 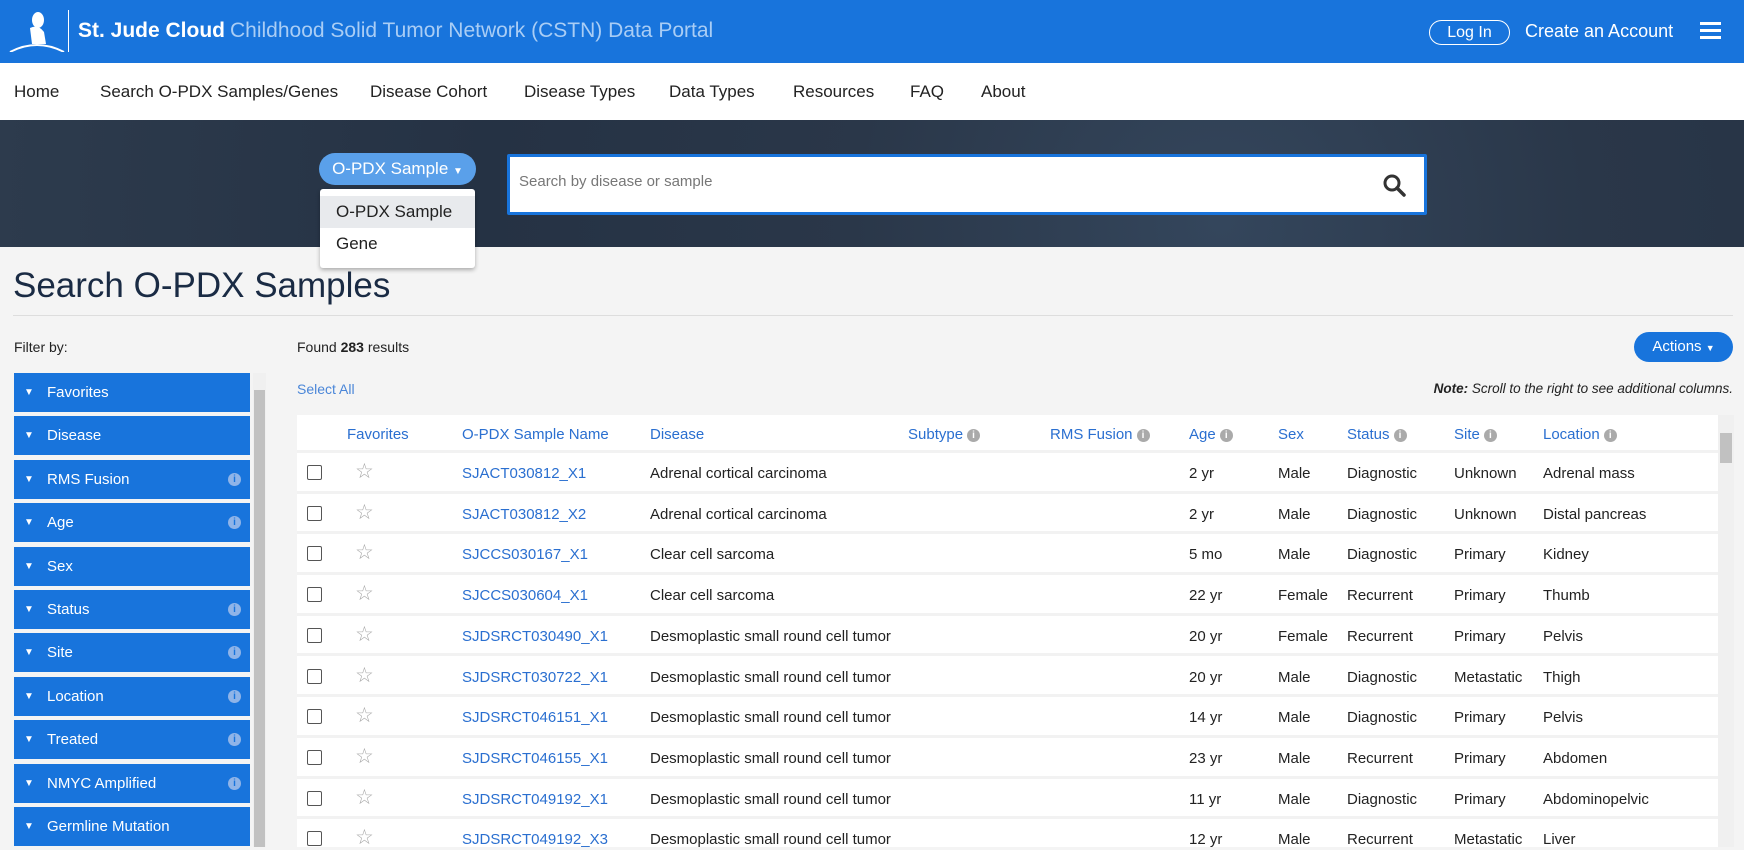 I want to click on nav-item-disease-cohort: Disease Cohort, so click(x=428, y=92).